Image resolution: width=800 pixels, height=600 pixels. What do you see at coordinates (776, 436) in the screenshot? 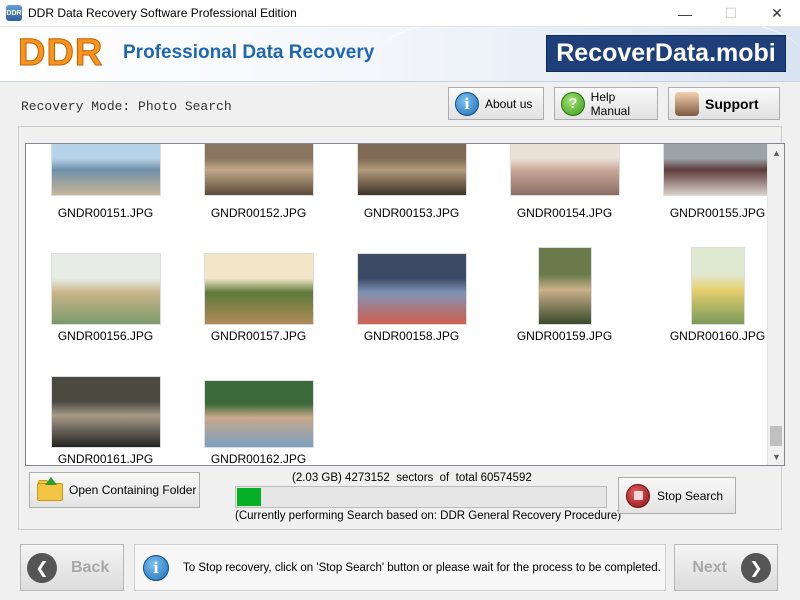
I see `scrollbar-thumb` at bounding box center [776, 436].